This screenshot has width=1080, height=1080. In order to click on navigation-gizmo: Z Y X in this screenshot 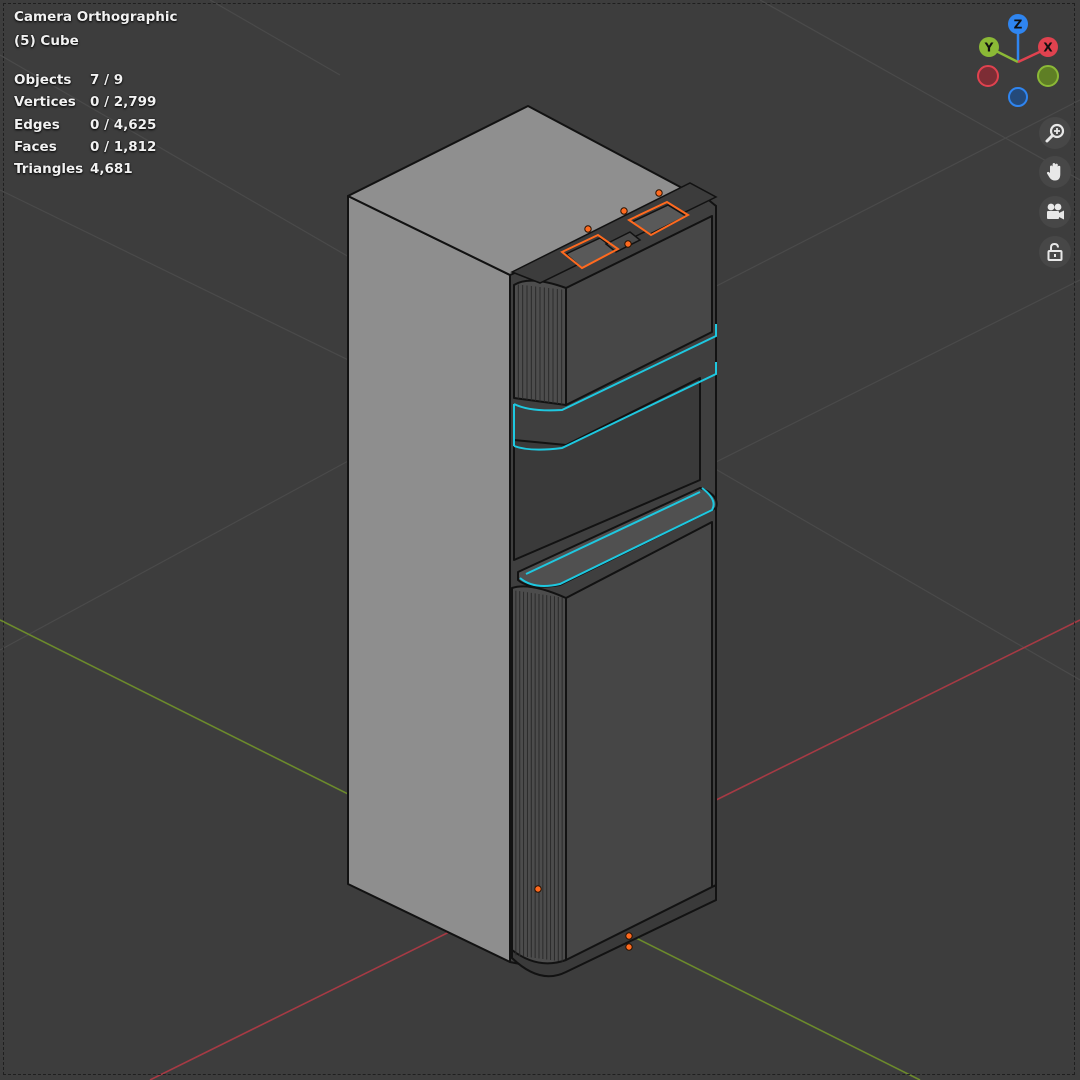, I will do `click(1019, 60)`.